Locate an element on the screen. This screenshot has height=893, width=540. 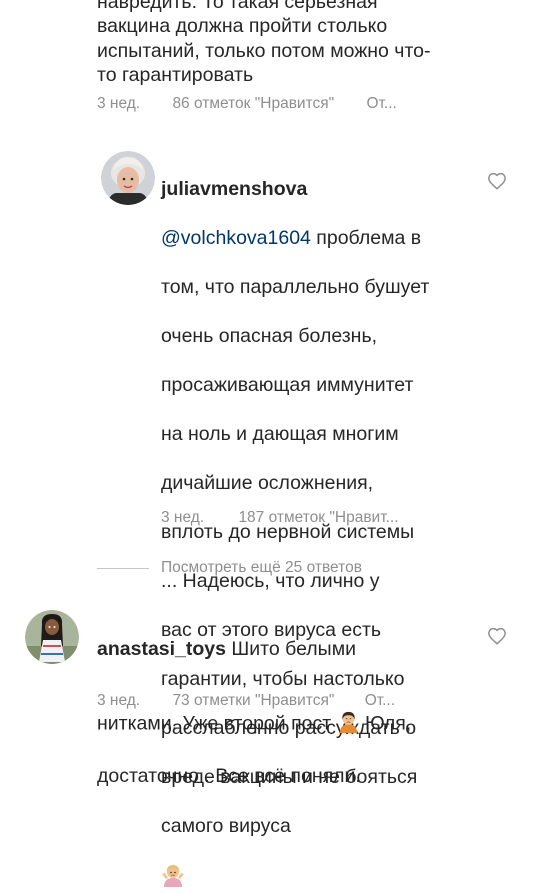
mention-link: @volchkova1604 is located at coordinates (236, 238).